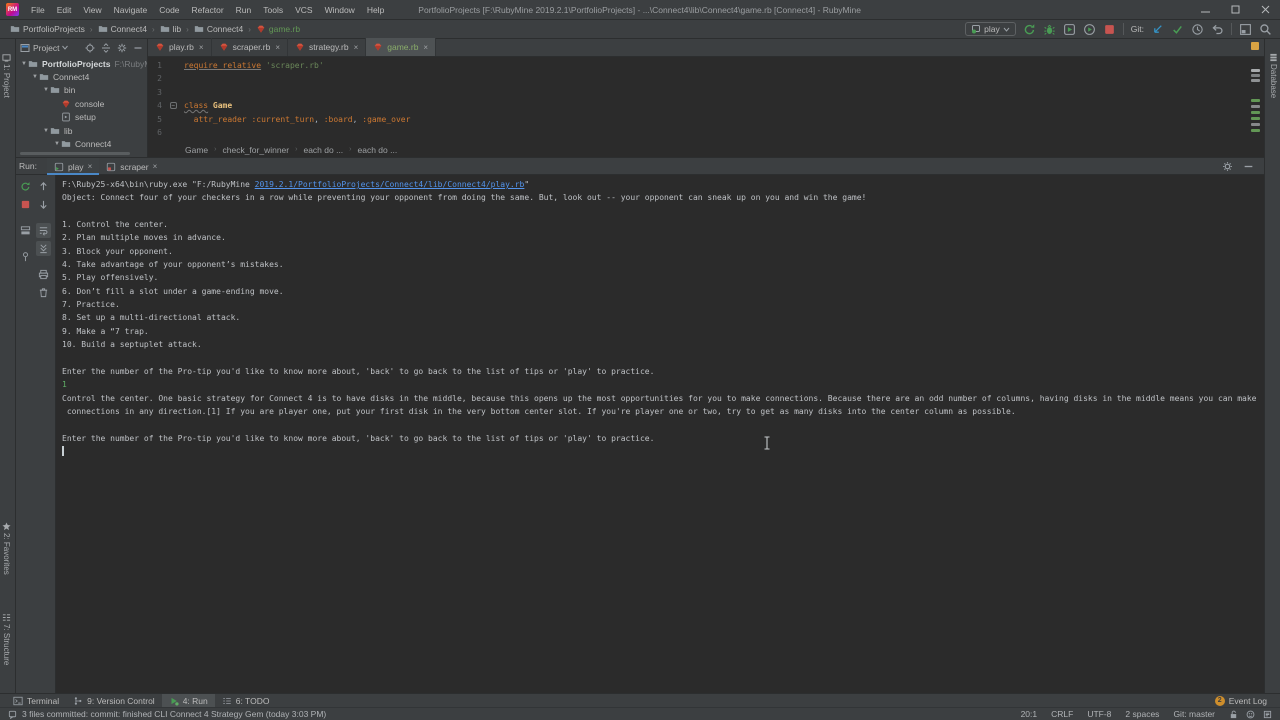 The width and height of the screenshot is (1280, 720). Describe the element at coordinates (1194, 714) in the screenshot. I see `git-branch: Git: master` at that location.